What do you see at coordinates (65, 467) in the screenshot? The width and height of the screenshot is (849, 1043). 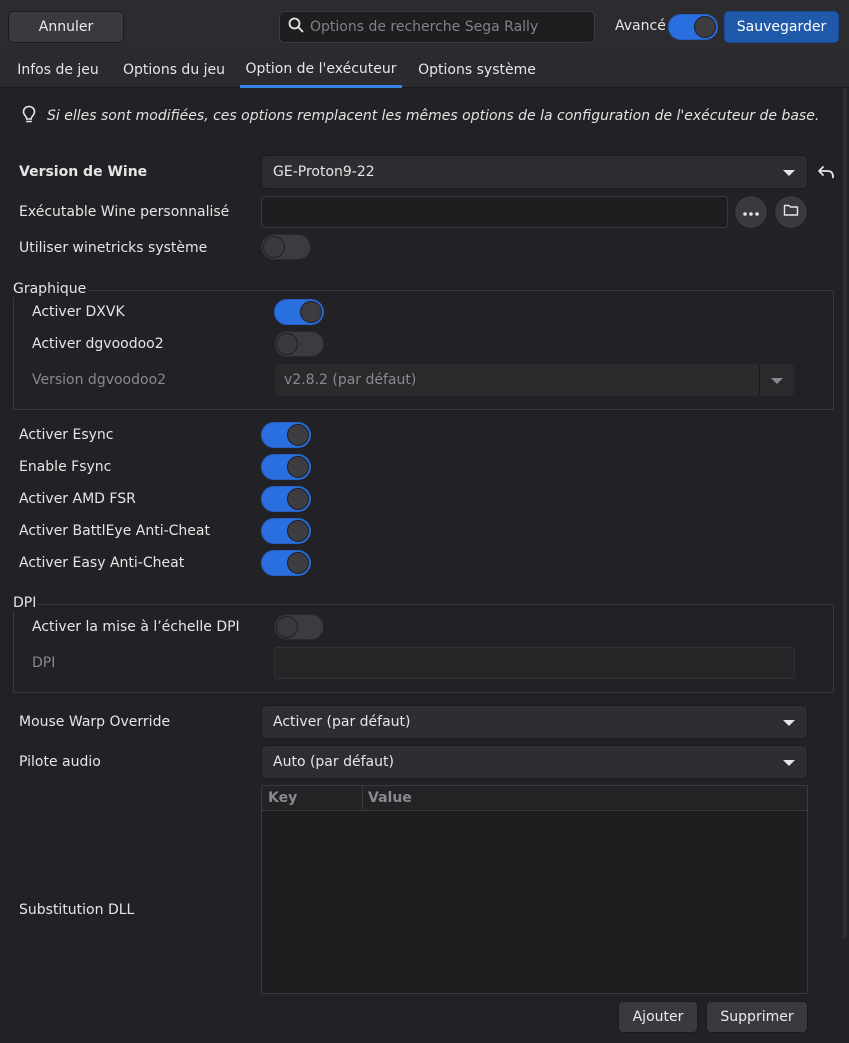 I see `fsync-label: Enable Fsync` at bounding box center [65, 467].